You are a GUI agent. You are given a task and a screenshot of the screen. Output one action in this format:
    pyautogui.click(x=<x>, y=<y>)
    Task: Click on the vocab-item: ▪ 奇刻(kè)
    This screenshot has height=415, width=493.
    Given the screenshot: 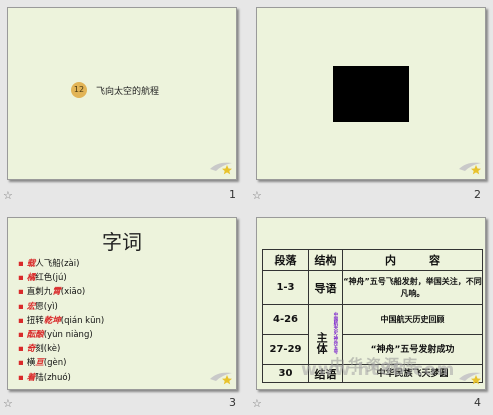 What is the action you would take?
    pyautogui.click(x=61, y=349)
    